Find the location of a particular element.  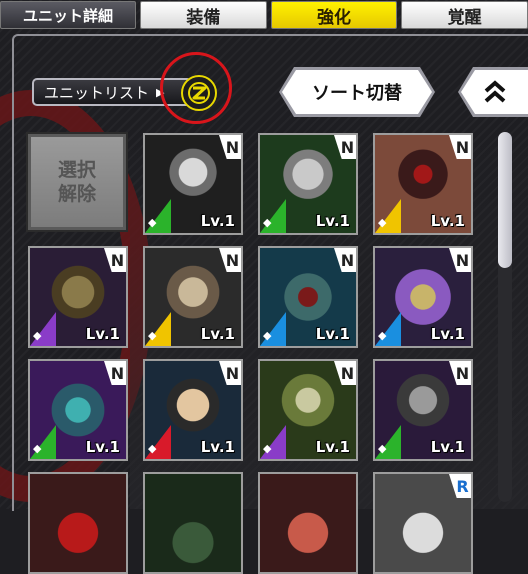

red-beast-portrait is located at coordinates (308, 523).